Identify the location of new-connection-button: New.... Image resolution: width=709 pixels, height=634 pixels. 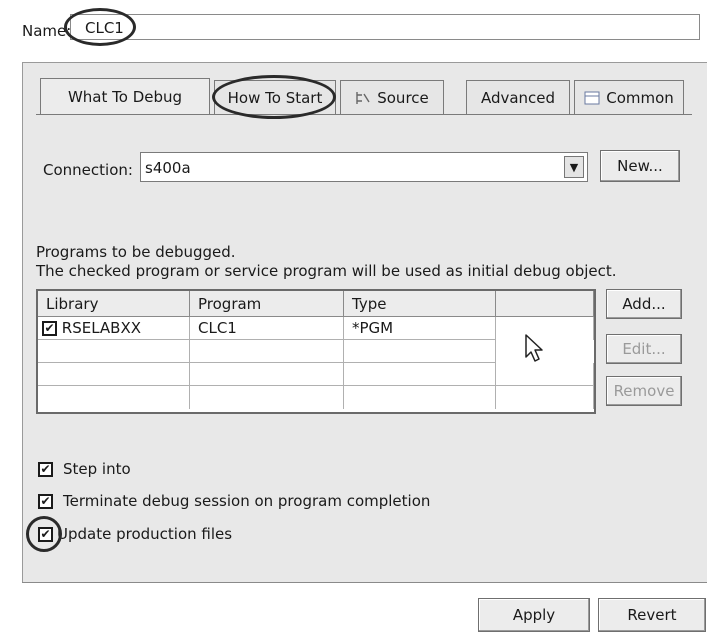
(640, 166).